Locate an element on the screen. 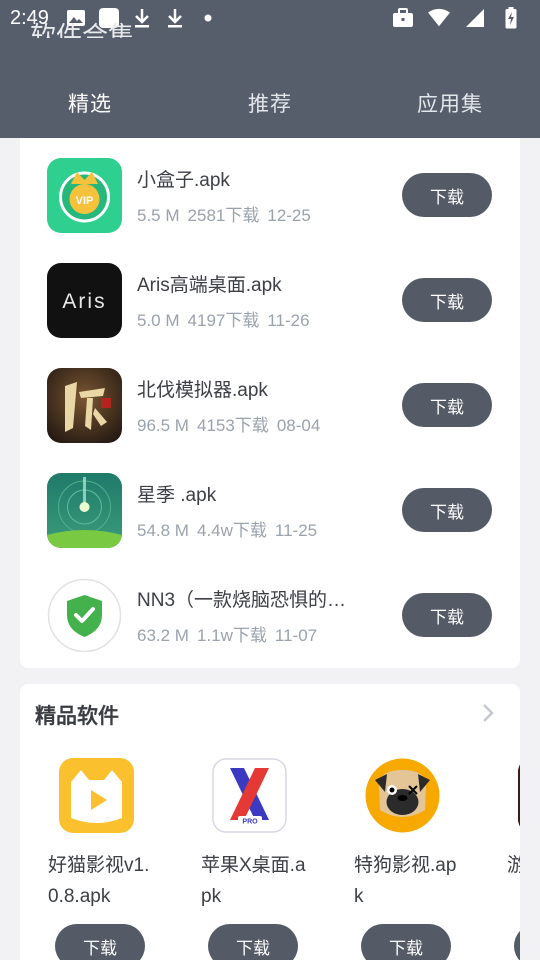  app-meta: 5.0 M 4197下载 11-26 is located at coordinates (227, 318).